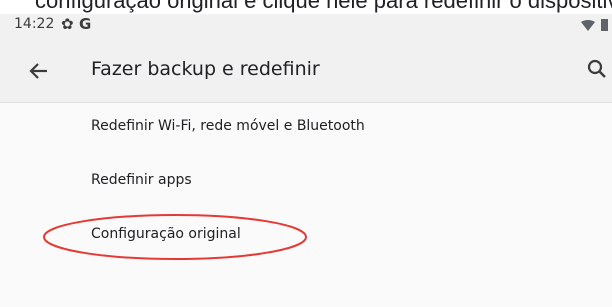 The image size is (612, 307). I want to click on reset-apps-label: Redefinir apps, so click(141, 180).